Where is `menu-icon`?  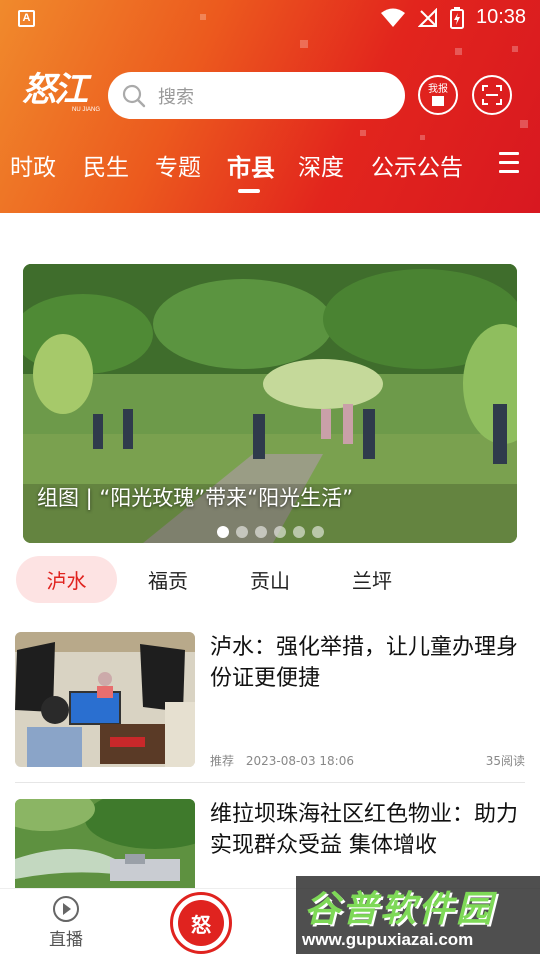
menu-icon is located at coordinates (509, 164).